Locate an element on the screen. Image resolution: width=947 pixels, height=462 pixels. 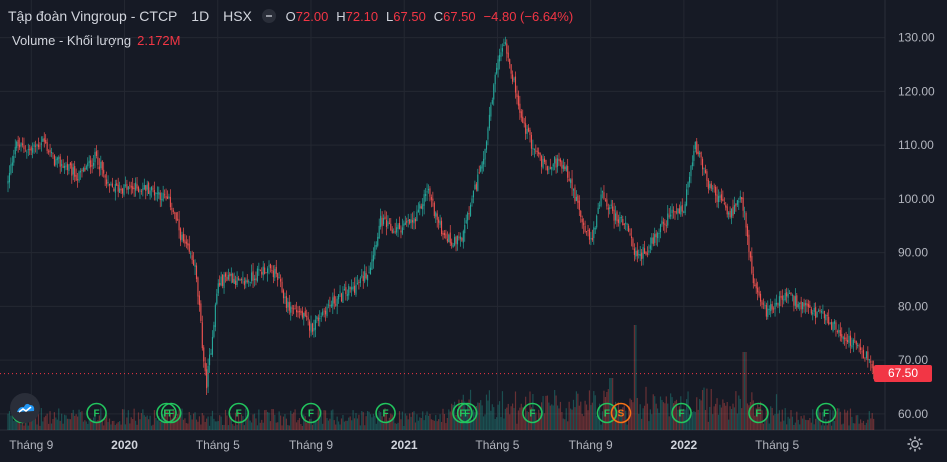
settings-gear-icon is located at coordinates (915, 444).